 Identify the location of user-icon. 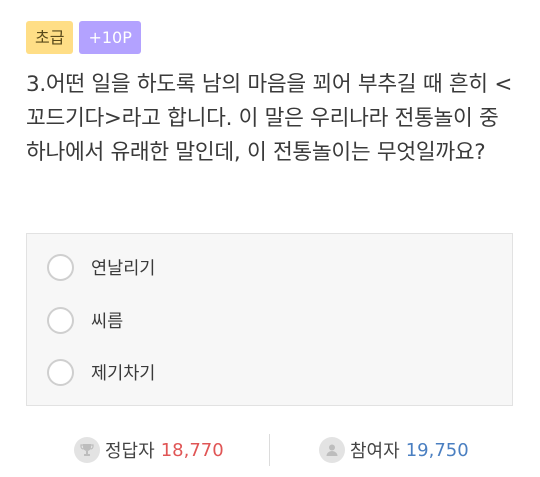
(332, 450).